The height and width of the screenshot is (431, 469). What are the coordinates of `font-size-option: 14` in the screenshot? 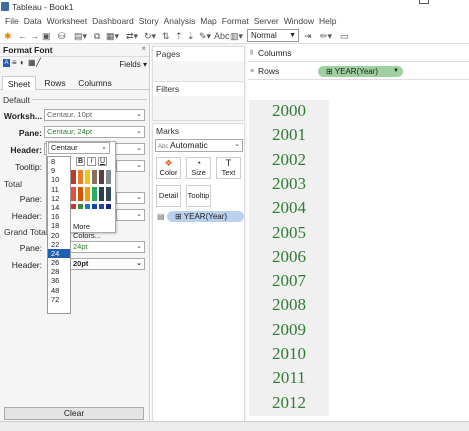 It's located at (59, 207).